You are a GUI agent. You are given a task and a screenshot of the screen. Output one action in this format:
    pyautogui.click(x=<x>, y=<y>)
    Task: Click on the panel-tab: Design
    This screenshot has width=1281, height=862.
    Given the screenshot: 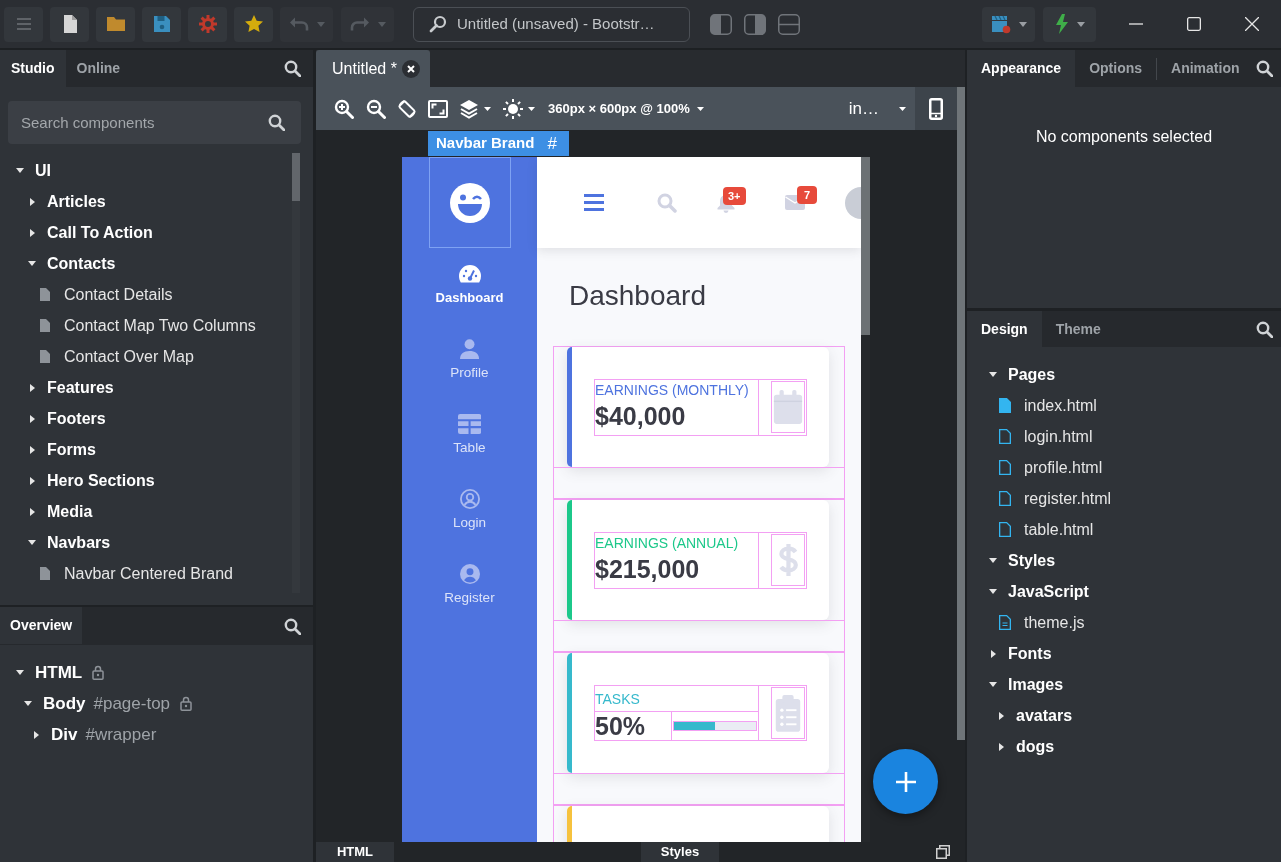 What is the action you would take?
    pyautogui.click(x=1004, y=329)
    